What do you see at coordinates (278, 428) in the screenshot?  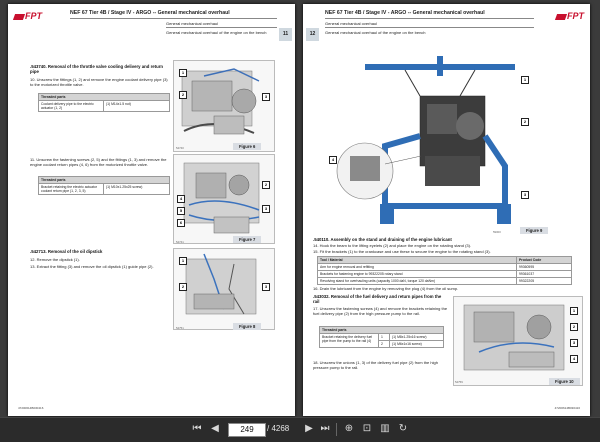 I see `total-pages: / 4268` at bounding box center [278, 428].